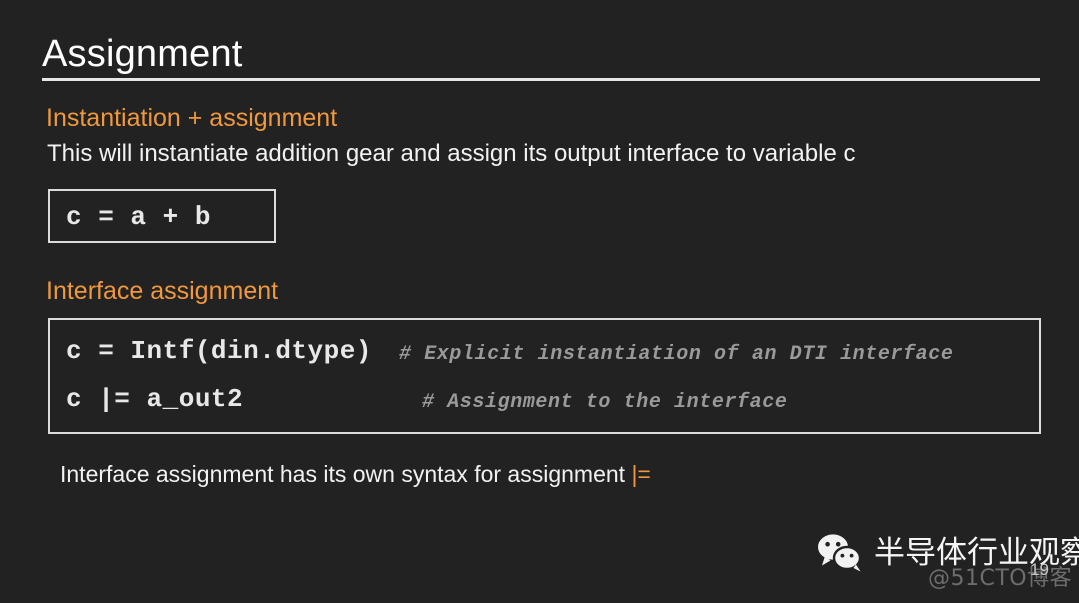 The width and height of the screenshot is (1079, 603). Describe the element at coordinates (541, 79) in the screenshot. I see `title-divider` at that location.